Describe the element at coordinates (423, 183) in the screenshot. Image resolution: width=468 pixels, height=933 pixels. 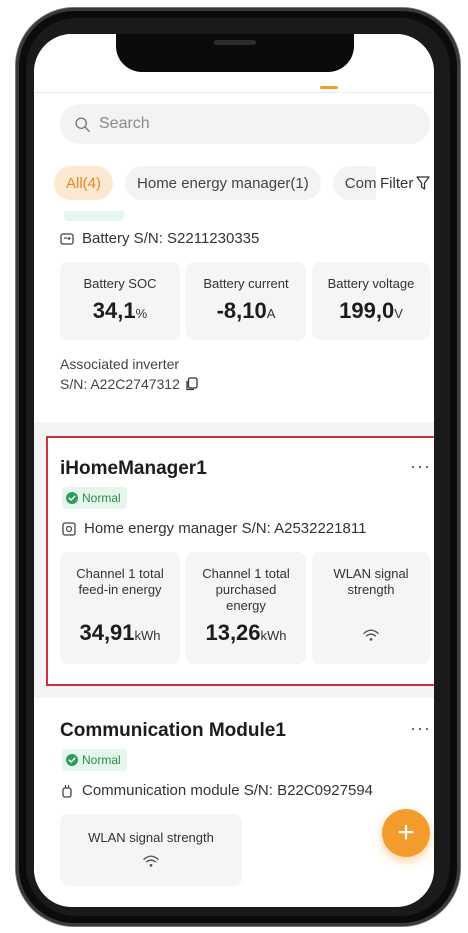
I see `filter-icon` at that location.